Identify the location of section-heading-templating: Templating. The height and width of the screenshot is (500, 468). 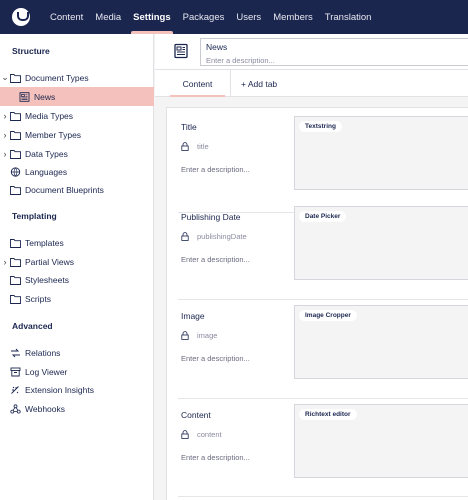
(34, 216).